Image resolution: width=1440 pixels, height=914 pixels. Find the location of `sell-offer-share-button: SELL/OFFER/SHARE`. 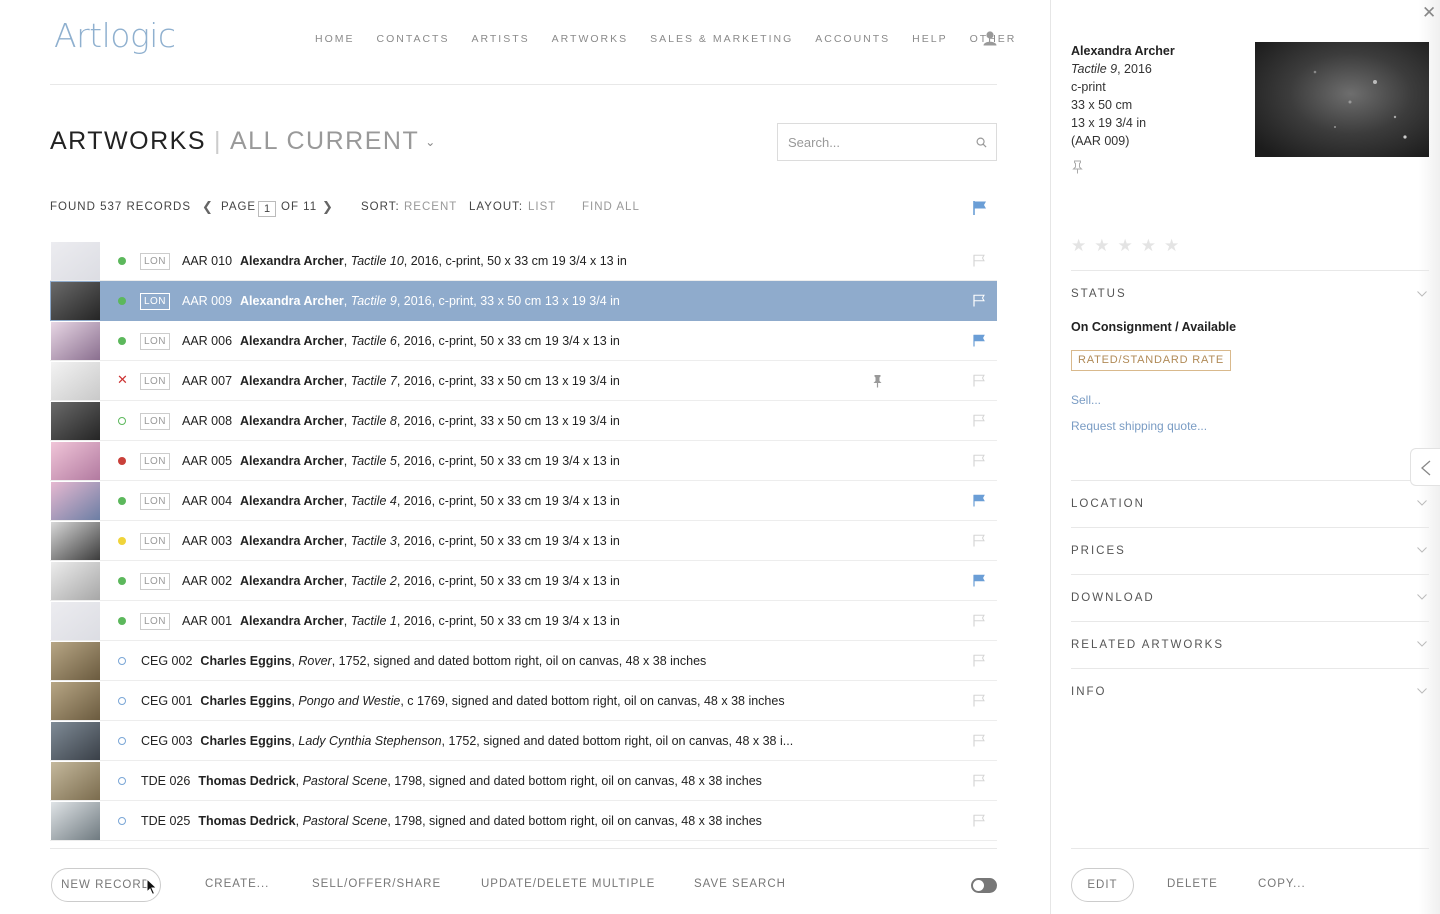

sell-offer-share-button: SELL/OFFER/SHARE is located at coordinates (376, 884).